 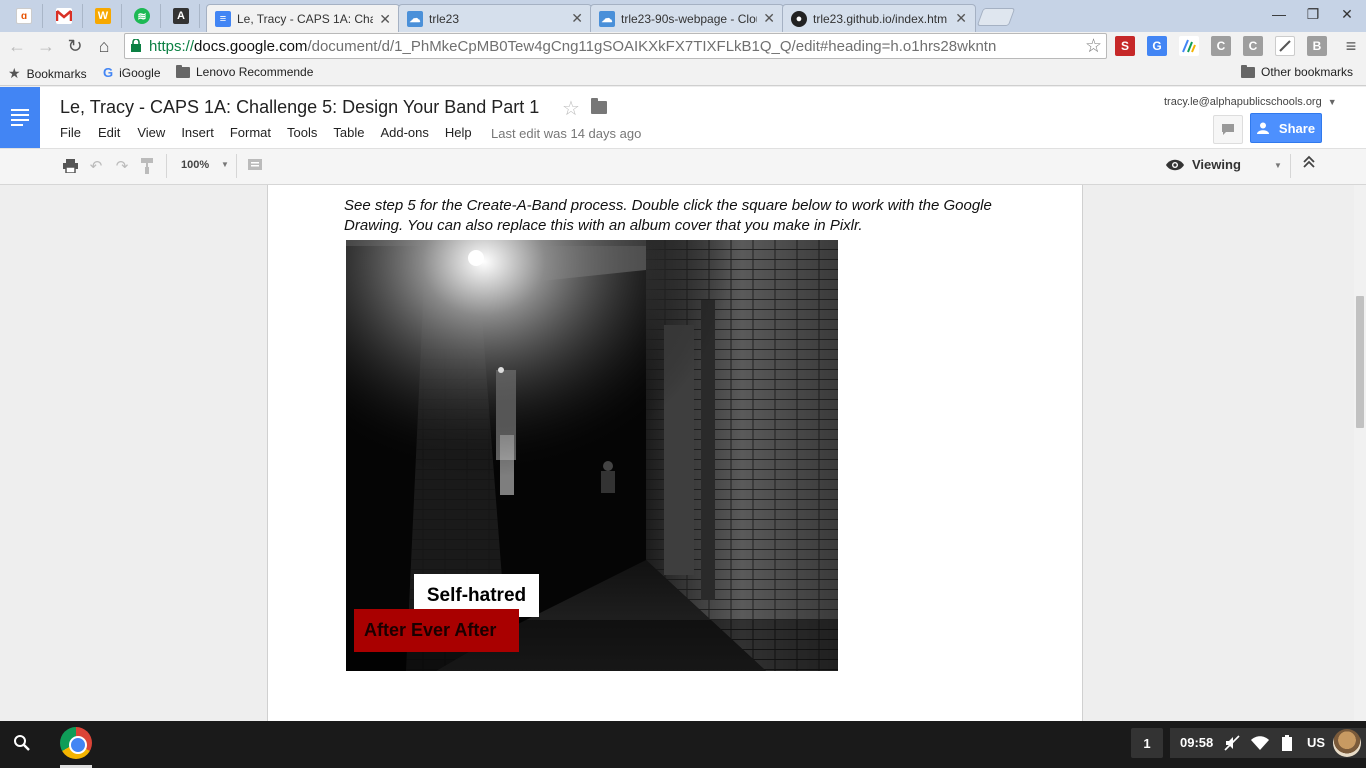 What do you see at coordinates (687, 18) in the screenshot?
I see `tab-cloud9-webpage: ☁ trle23-90s-webpage - Clou ✕` at bounding box center [687, 18].